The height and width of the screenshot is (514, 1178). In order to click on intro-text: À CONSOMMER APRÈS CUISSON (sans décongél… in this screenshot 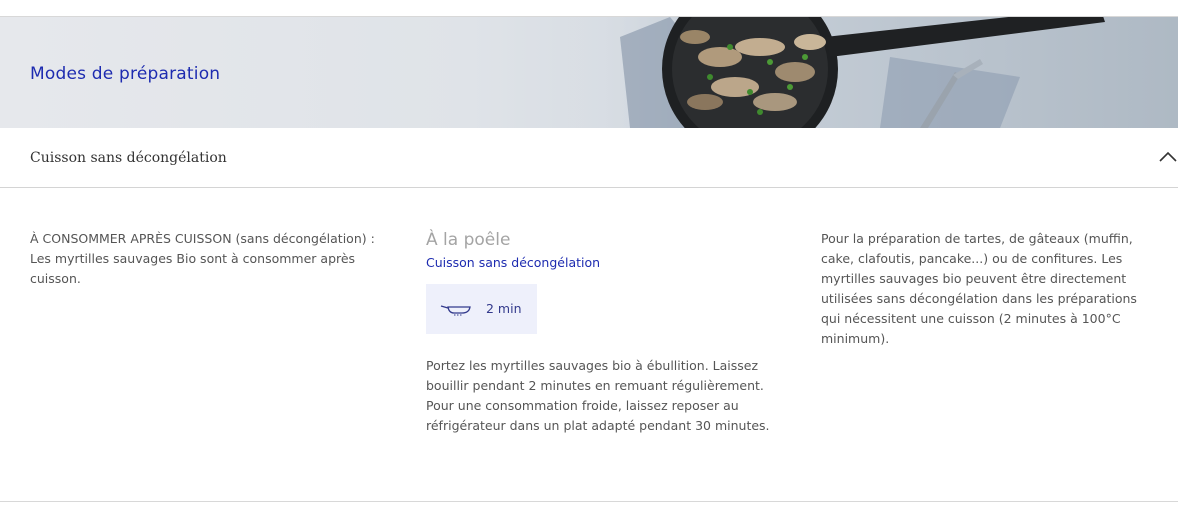, I will do `click(202, 258)`.